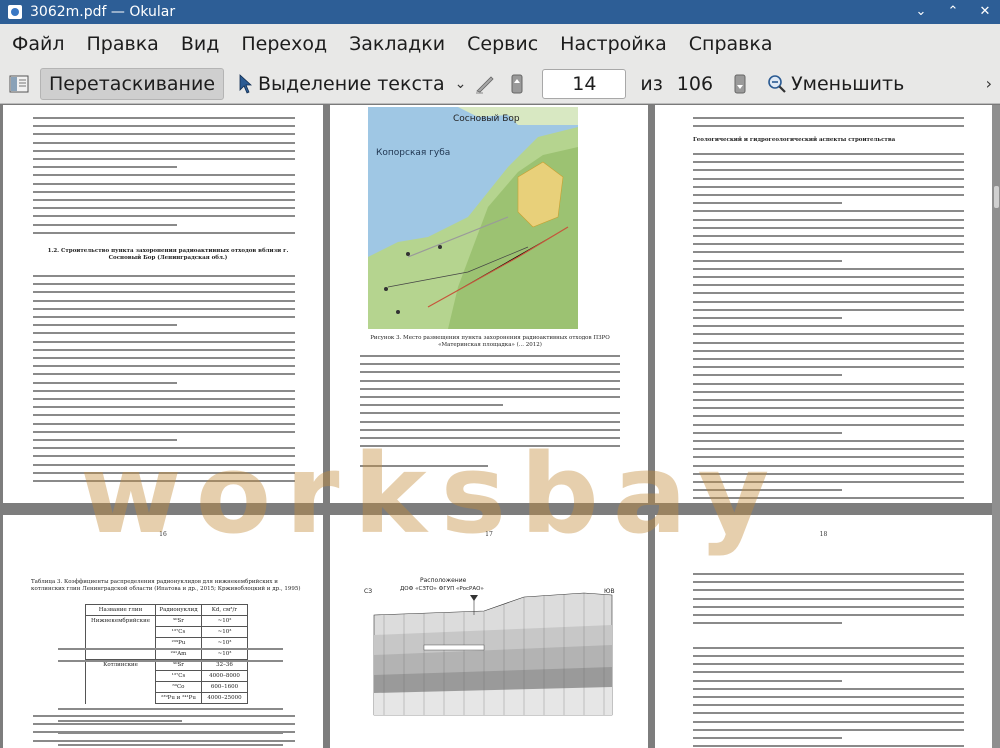 This screenshot has height=748, width=1000. I want to click on zoom-out-label: Уменьшить, so click(848, 83).